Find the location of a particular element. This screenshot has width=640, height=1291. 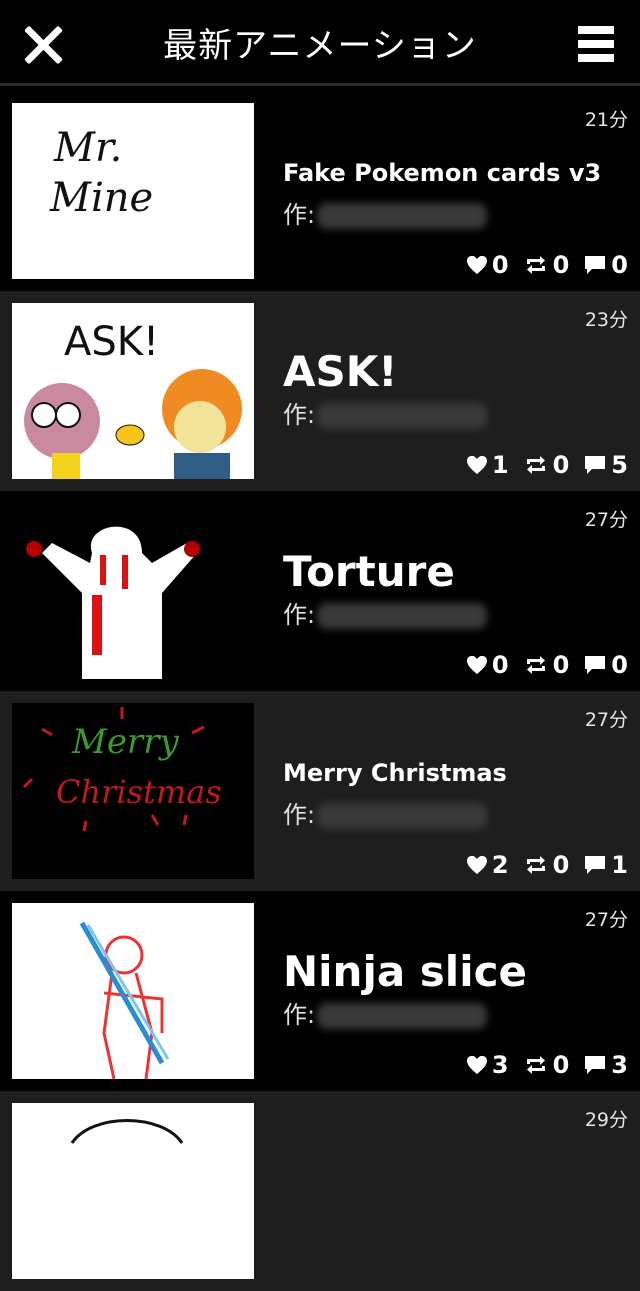

time-ago: 23分 is located at coordinates (606, 320).